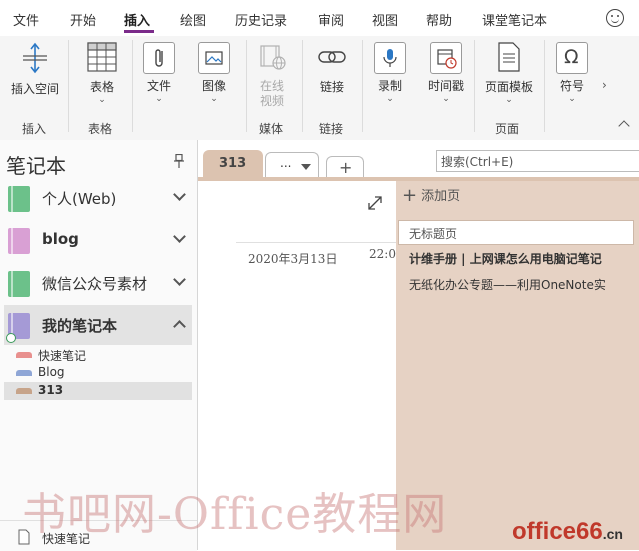 The width and height of the screenshot is (639, 551). Describe the element at coordinates (233, 164) in the screenshot. I see `section-tab-313: 313` at that location.